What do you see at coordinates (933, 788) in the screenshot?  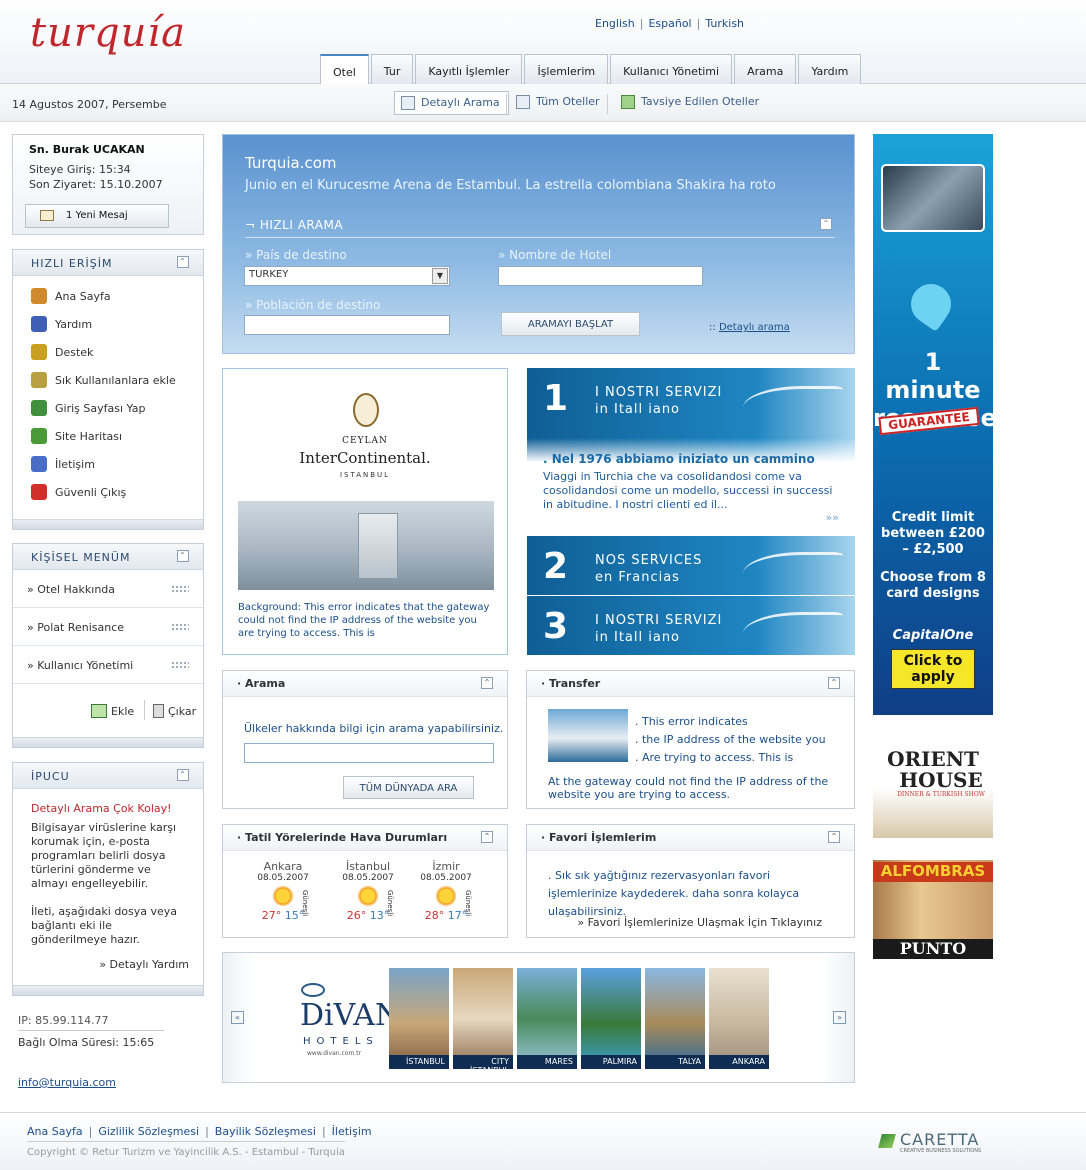 I see `orient-house-ad: ORIENT HOUSE DINNER & TURKISH SHOW` at bounding box center [933, 788].